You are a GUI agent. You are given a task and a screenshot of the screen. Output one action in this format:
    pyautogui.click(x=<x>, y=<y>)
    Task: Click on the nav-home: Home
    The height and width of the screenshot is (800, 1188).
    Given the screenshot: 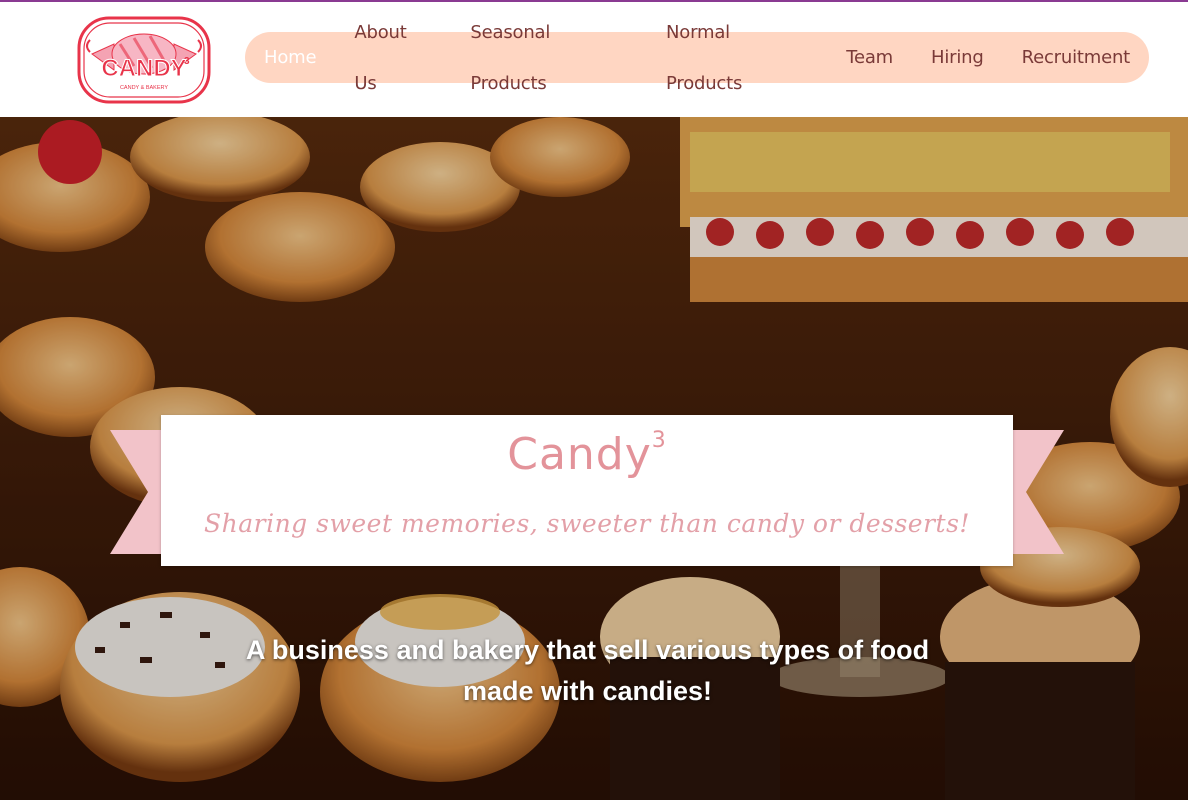 What is the action you would take?
    pyautogui.click(x=290, y=57)
    